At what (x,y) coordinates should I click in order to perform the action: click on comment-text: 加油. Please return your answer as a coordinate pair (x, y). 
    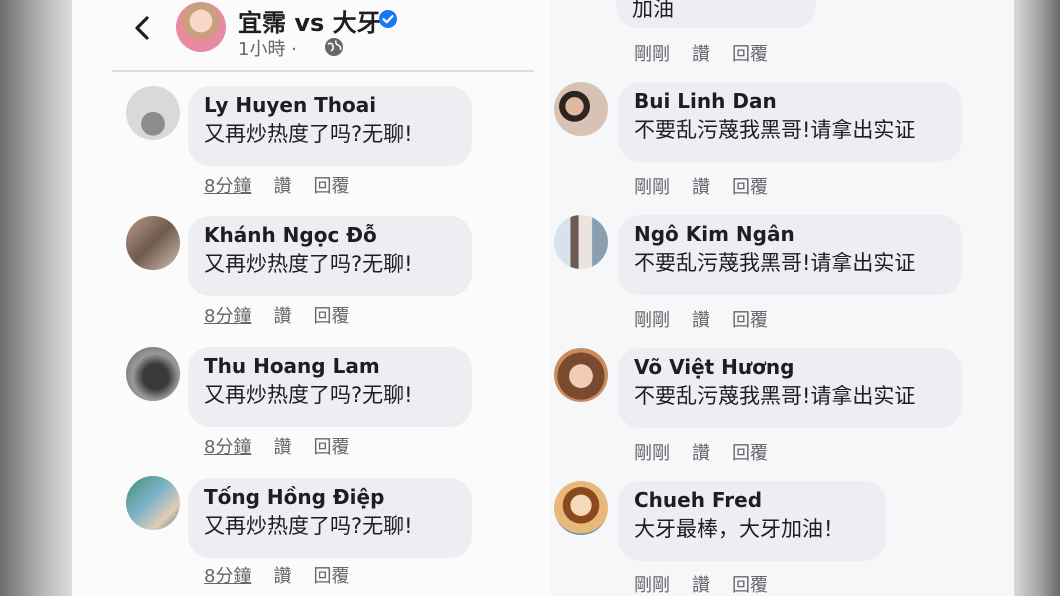
    Looking at the image, I should click on (653, 10).